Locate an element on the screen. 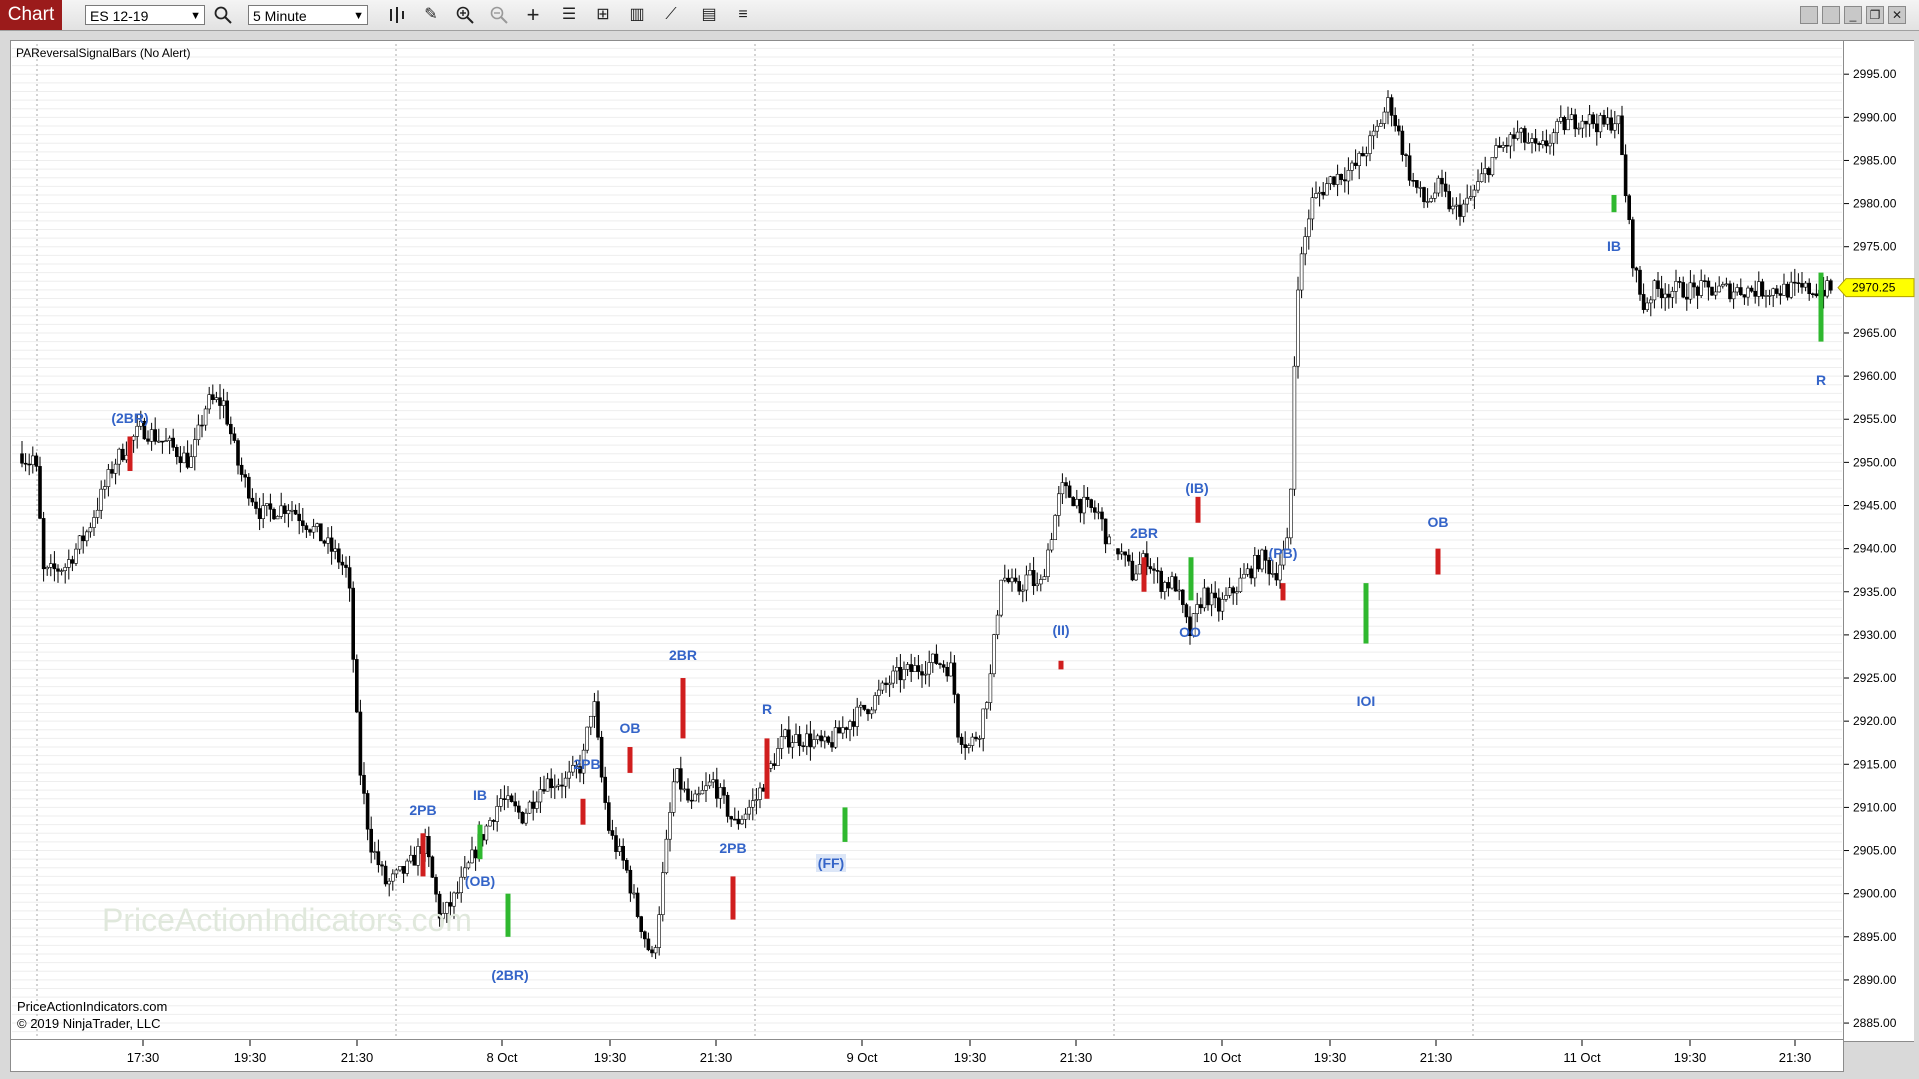  signal-label: (FF) is located at coordinates (831, 863).